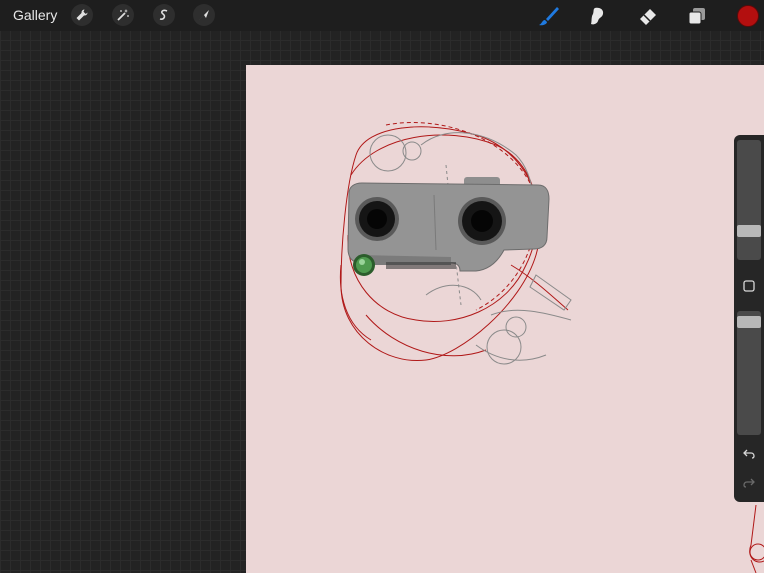 The image size is (764, 573). What do you see at coordinates (749, 322) in the screenshot?
I see `opacity-handle` at bounding box center [749, 322].